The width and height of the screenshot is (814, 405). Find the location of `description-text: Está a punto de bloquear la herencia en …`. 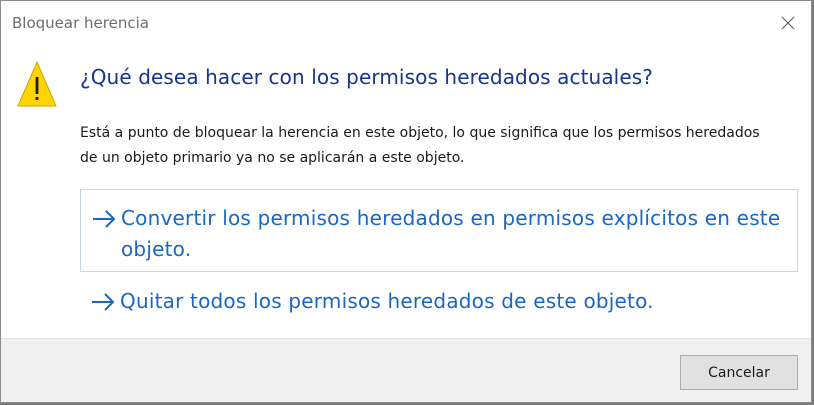

description-text: Está a punto de bloquear la herencia en … is located at coordinates (420, 145).